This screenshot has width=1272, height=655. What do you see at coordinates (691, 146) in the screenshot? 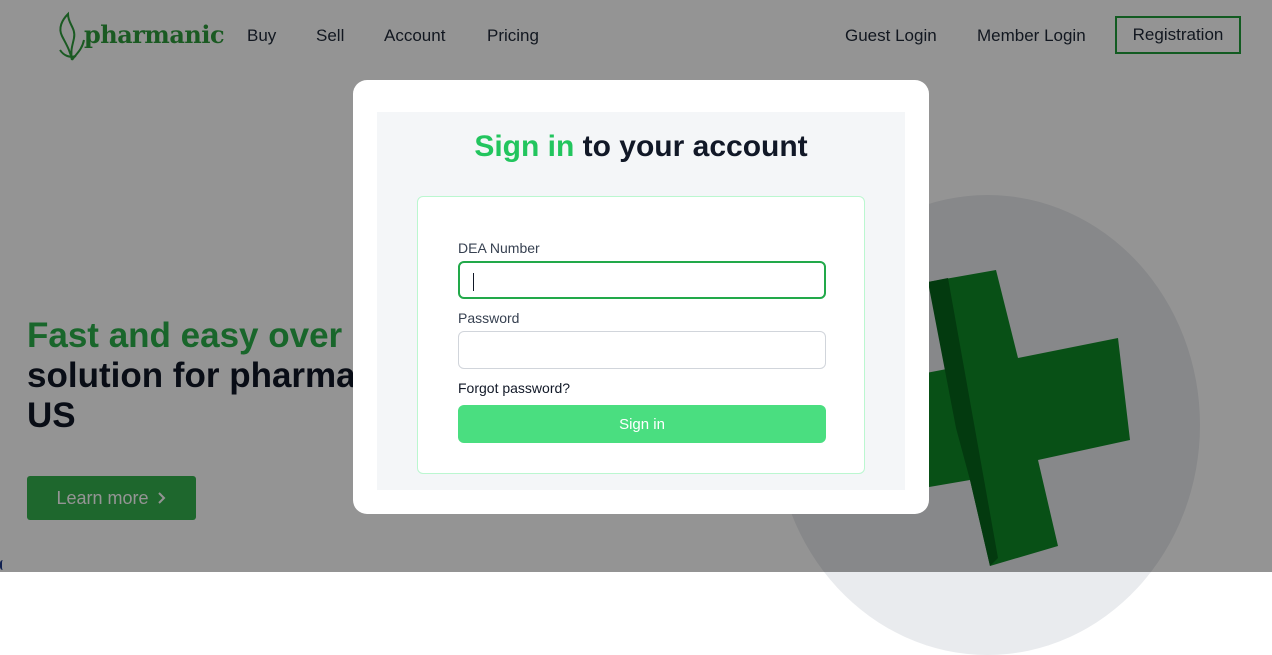
I see `modal-title-rest: to your account` at bounding box center [691, 146].